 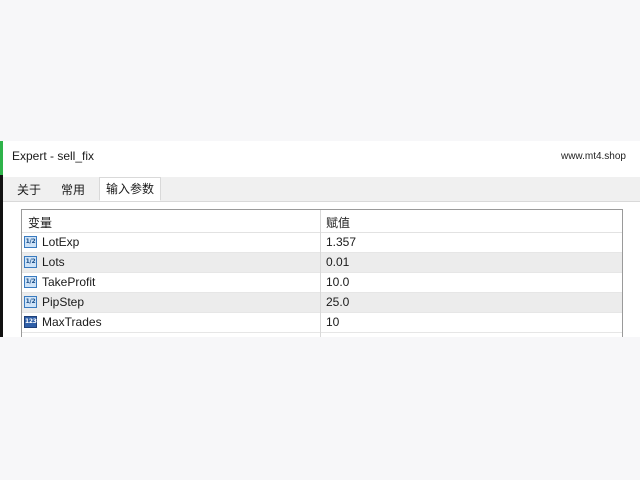 What do you see at coordinates (29, 190) in the screenshot?
I see `tab-about: 关于` at bounding box center [29, 190].